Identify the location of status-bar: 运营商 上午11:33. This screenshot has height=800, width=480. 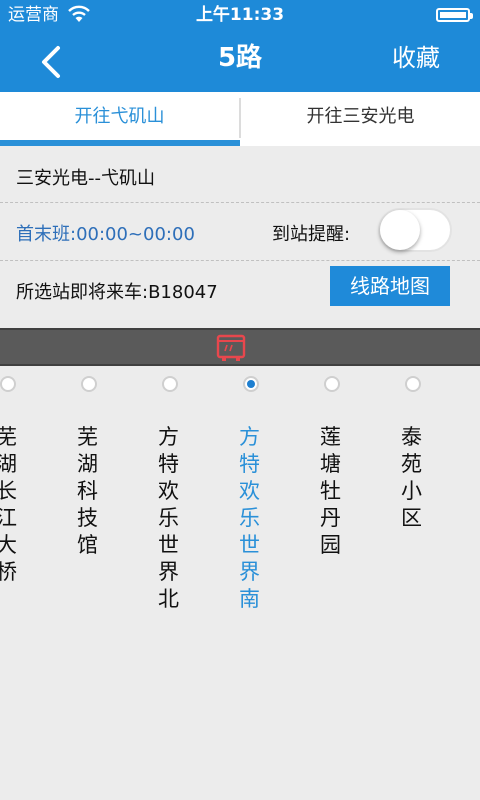
(240, 15).